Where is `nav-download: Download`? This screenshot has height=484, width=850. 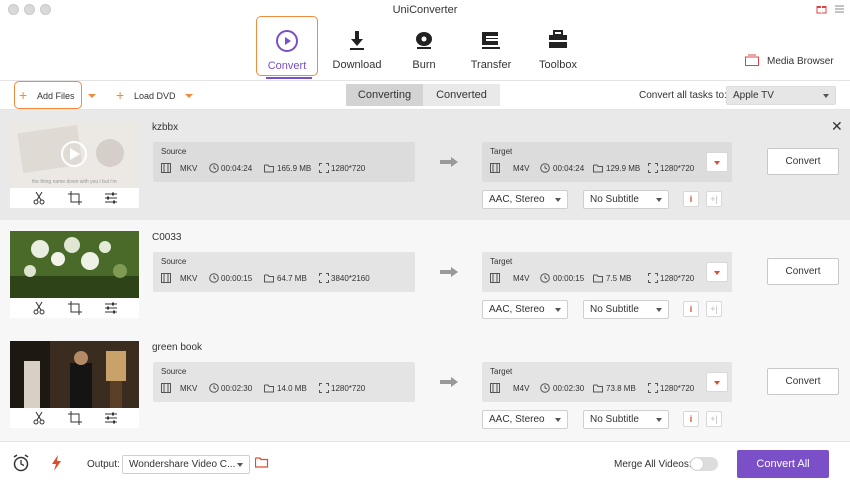 nav-download: Download is located at coordinates (357, 46).